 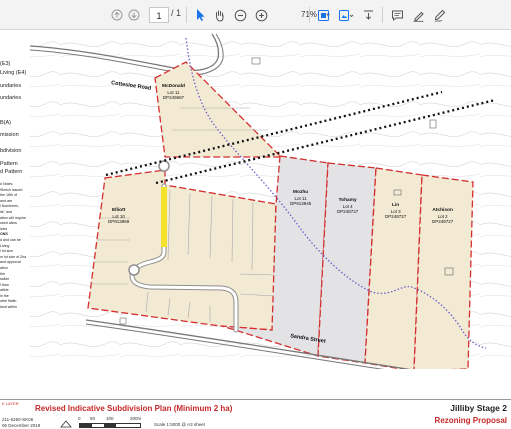 I want to click on minus-circle-icon, so click(x=240, y=15).